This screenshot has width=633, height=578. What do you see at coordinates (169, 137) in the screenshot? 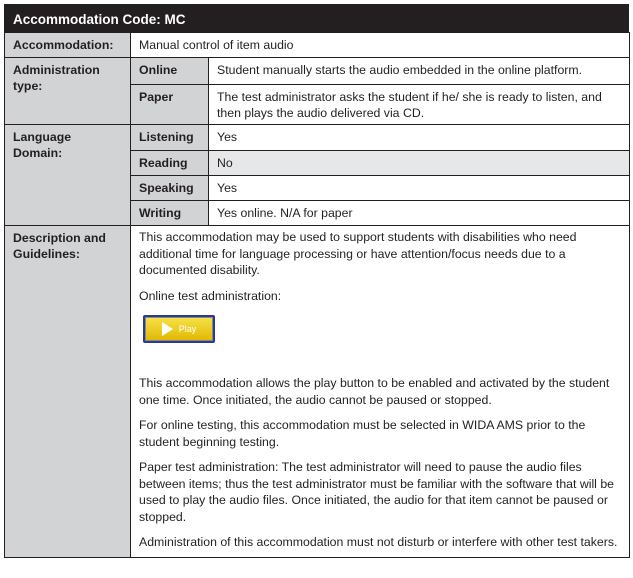
I see `domain-listening-label: Listening` at bounding box center [169, 137].